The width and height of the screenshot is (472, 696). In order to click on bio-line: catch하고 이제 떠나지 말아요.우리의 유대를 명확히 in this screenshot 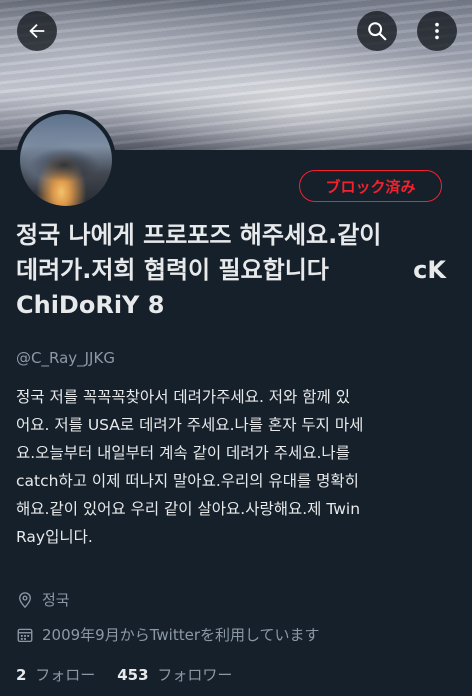, I will do `click(187, 481)`.